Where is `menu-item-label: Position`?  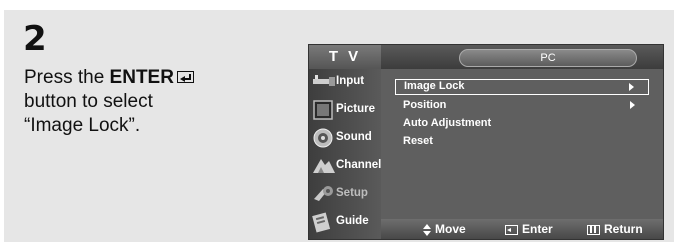 menu-item-label: Position is located at coordinates (425, 105).